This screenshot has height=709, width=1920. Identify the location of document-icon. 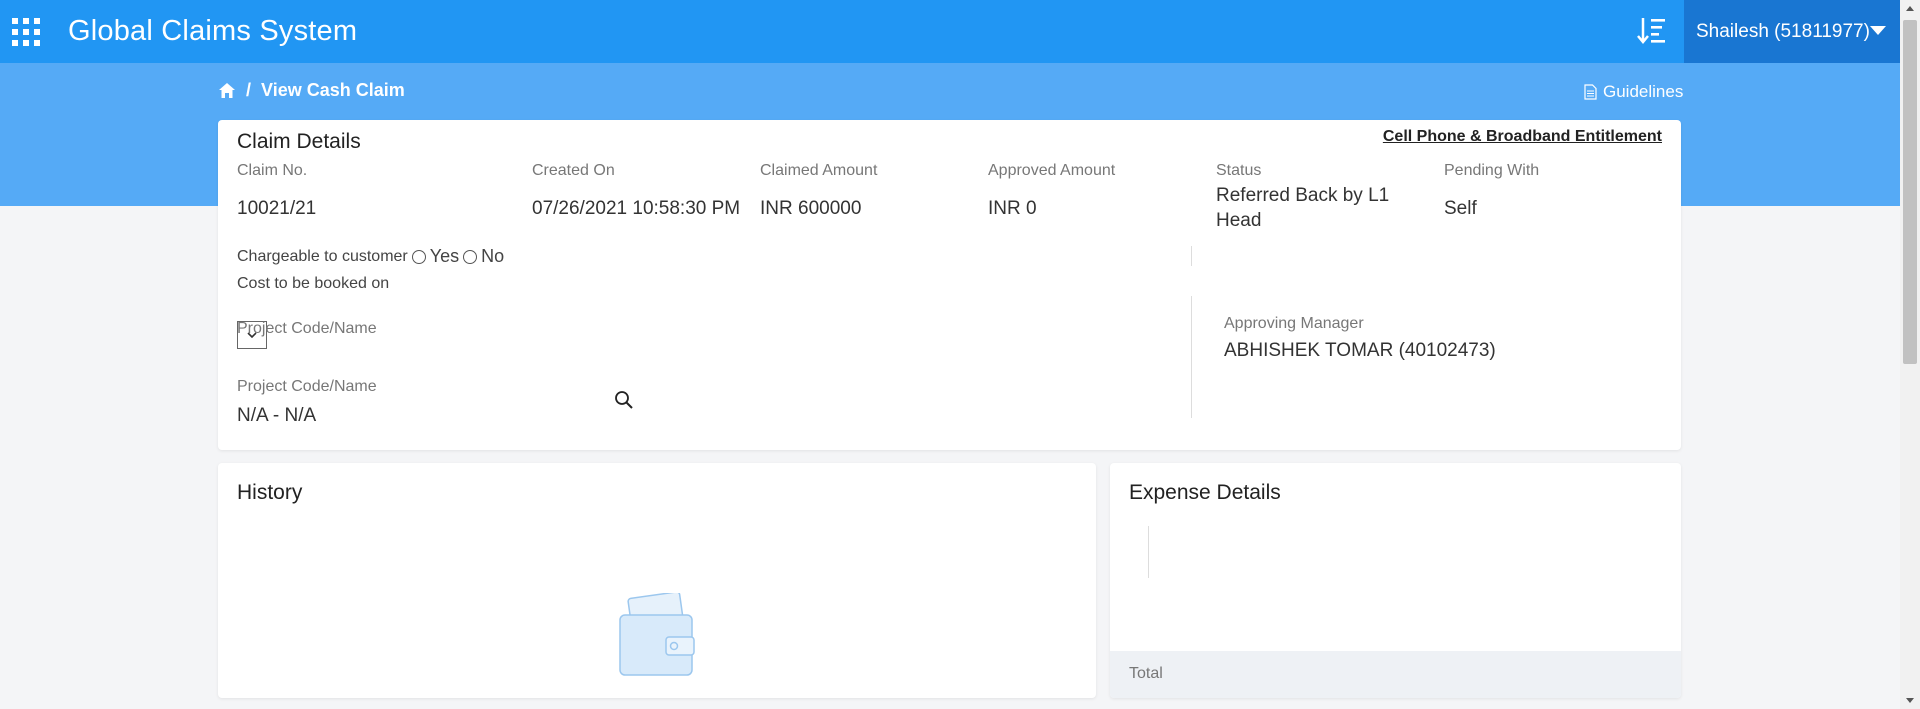
(1590, 92).